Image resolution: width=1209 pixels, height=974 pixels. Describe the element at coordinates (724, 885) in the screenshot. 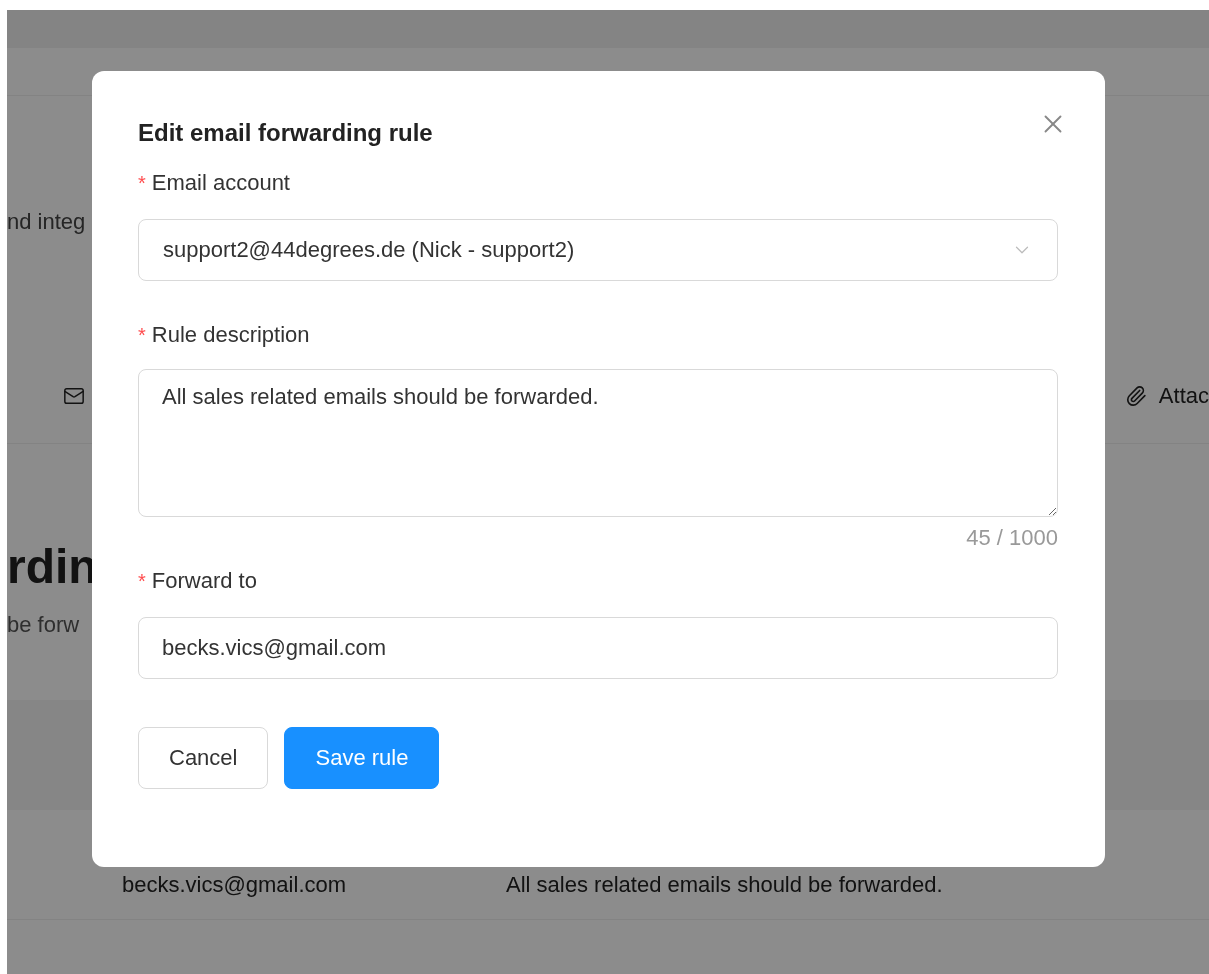

I see `table-cell: All sales related emails should be forwarded.` at that location.